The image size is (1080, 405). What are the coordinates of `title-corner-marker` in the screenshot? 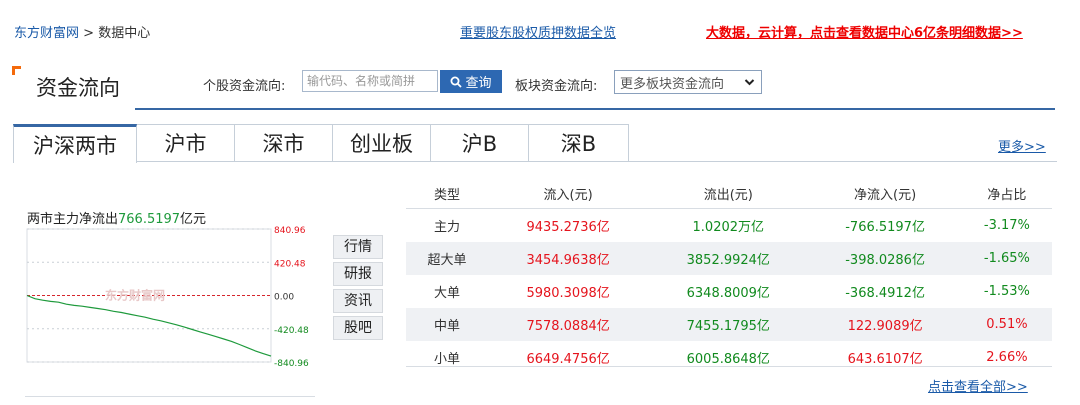 It's located at (16, 70).